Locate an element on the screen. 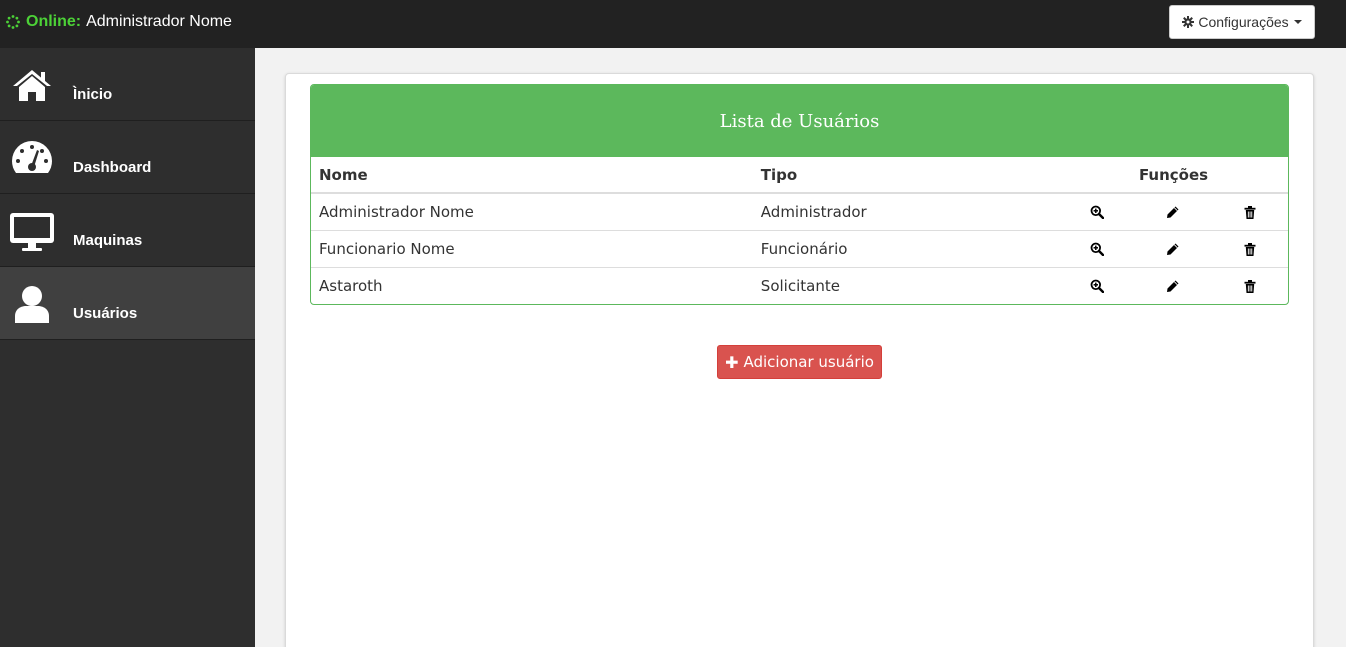 The image size is (1346, 647). sidebar-item-label: Dashboard is located at coordinates (112, 167).